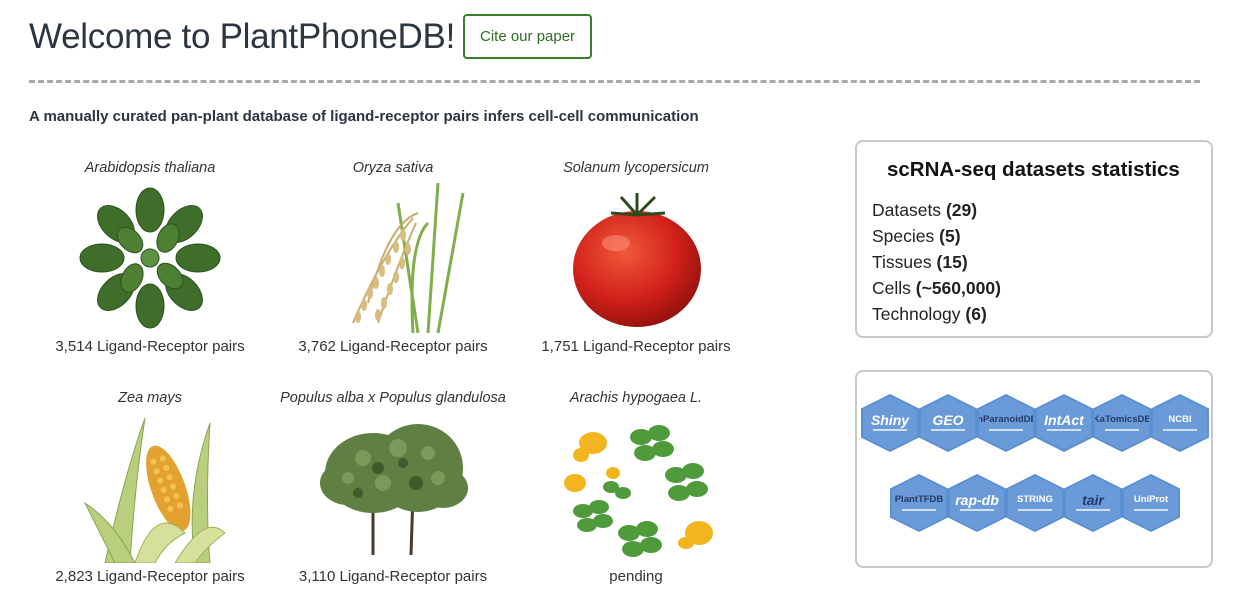 This screenshot has width=1245, height=612. What do you see at coordinates (925, 210) in the screenshot?
I see `stat-datasets: Datasets (29)` at bounding box center [925, 210].